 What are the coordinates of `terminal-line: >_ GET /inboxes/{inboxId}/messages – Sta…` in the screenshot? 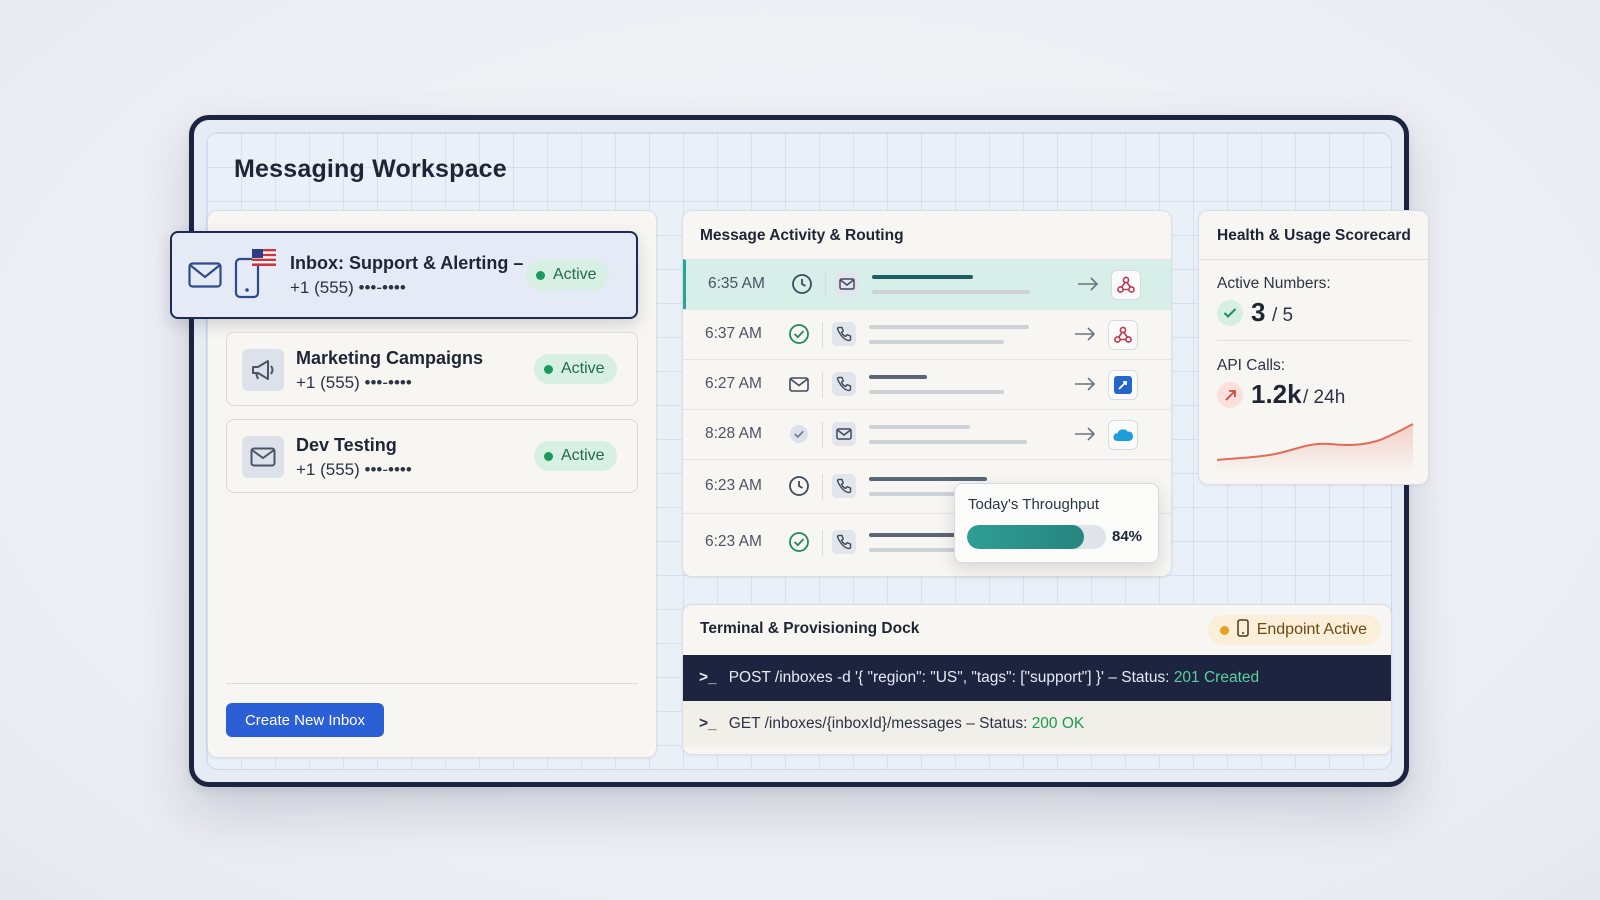 It's located at (1037, 724).